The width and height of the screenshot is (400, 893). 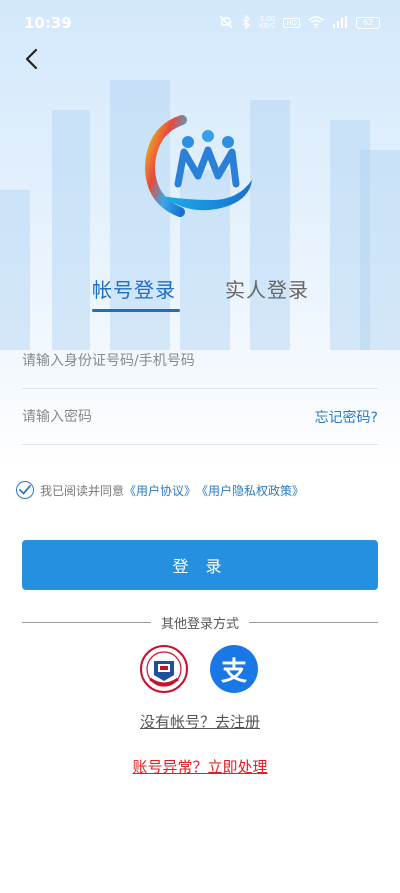 I want to click on user-agreement-link: 《用户协议》, so click(x=160, y=490).